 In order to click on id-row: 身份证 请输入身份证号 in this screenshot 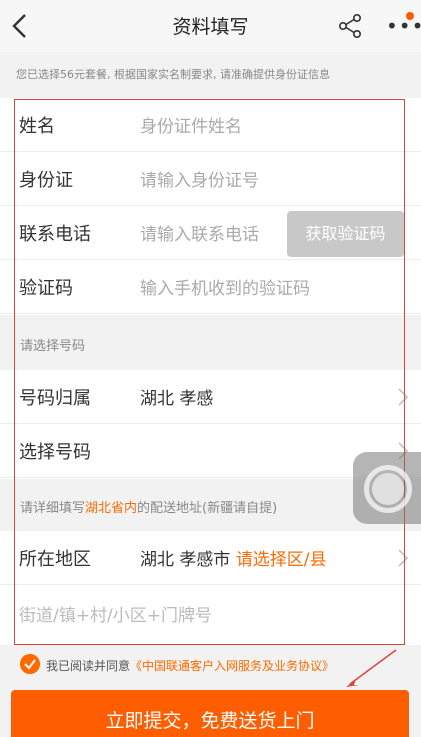, I will do `click(210, 179)`.